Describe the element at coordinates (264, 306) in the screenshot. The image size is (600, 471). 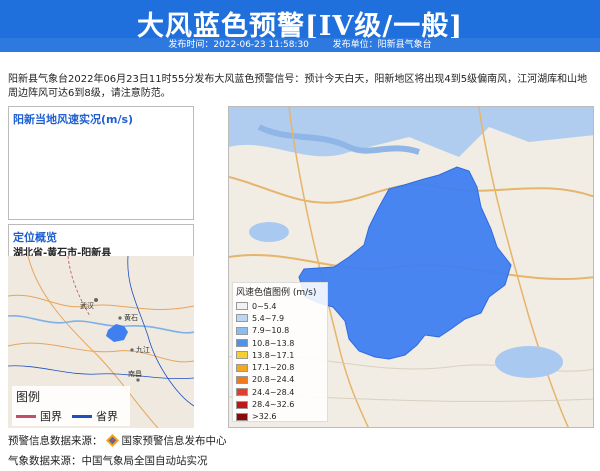
I see `wind-legend-label: 0~5.4` at that location.